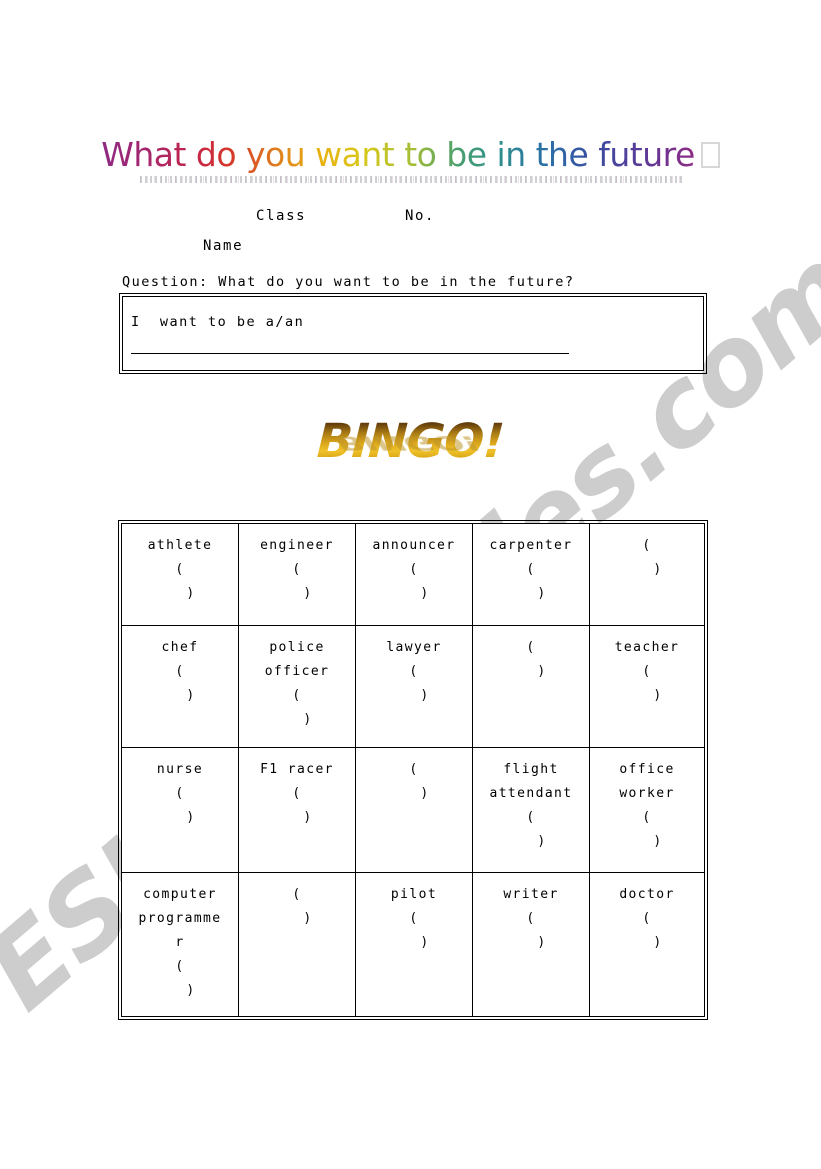  Describe the element at coordinates (531, 944) in the screenshot. I see `bingo-cell: writer ()` at that location.